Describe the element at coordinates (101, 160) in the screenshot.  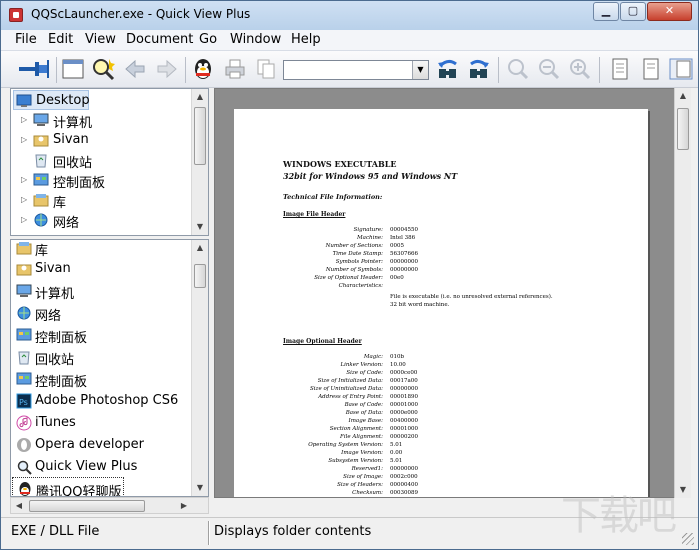
I see `tree-item-recycle-bin: 回收站` at that location.